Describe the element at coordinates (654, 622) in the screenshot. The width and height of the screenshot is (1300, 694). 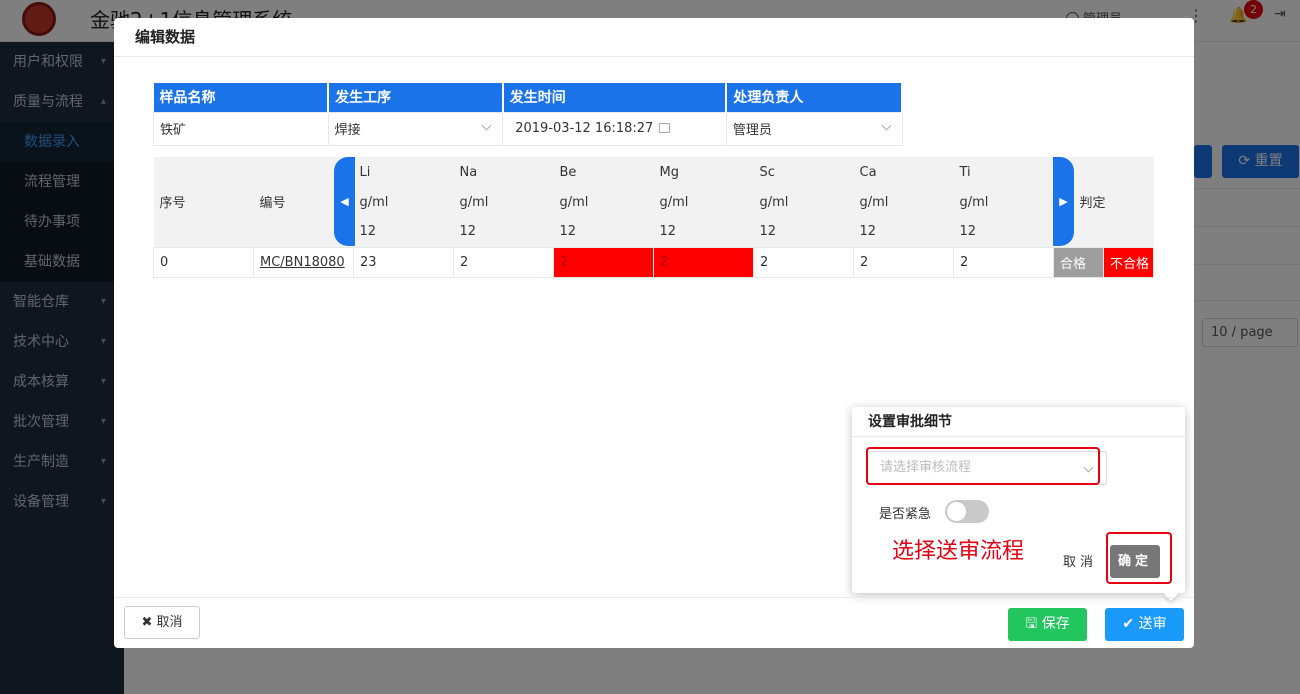
I see `modal-footer: ✖ 取消 🖫 保存 ✔ 送审` at that location.